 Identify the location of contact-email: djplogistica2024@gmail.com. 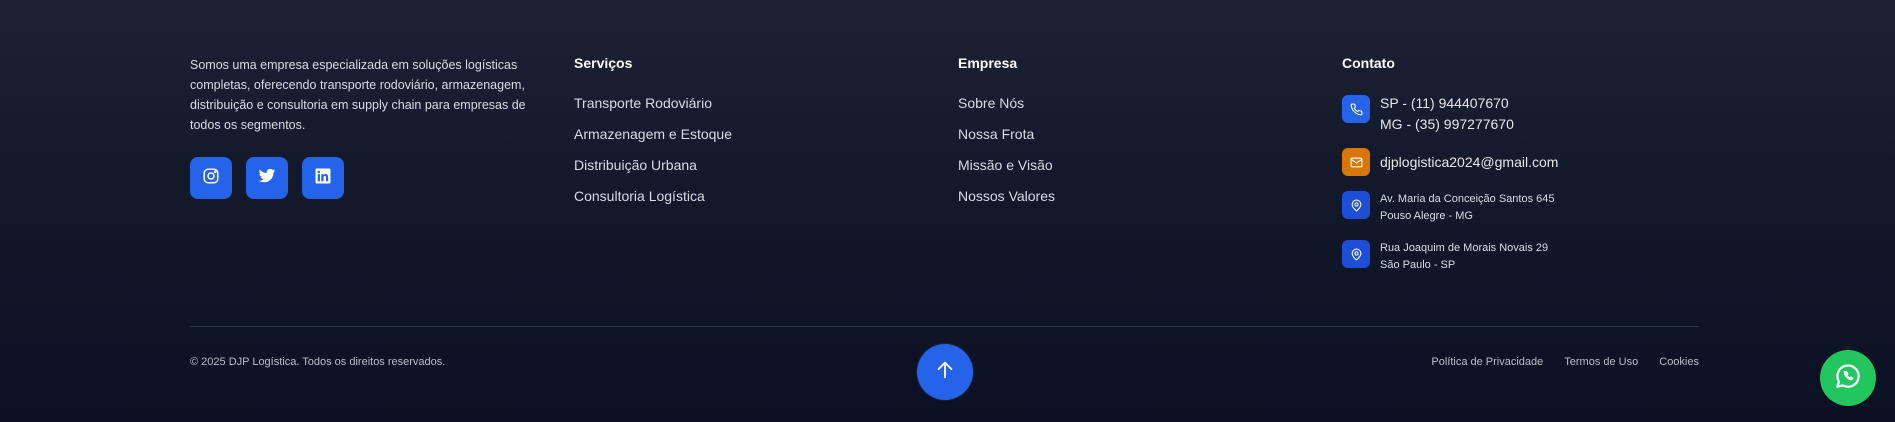
(1450, 162).